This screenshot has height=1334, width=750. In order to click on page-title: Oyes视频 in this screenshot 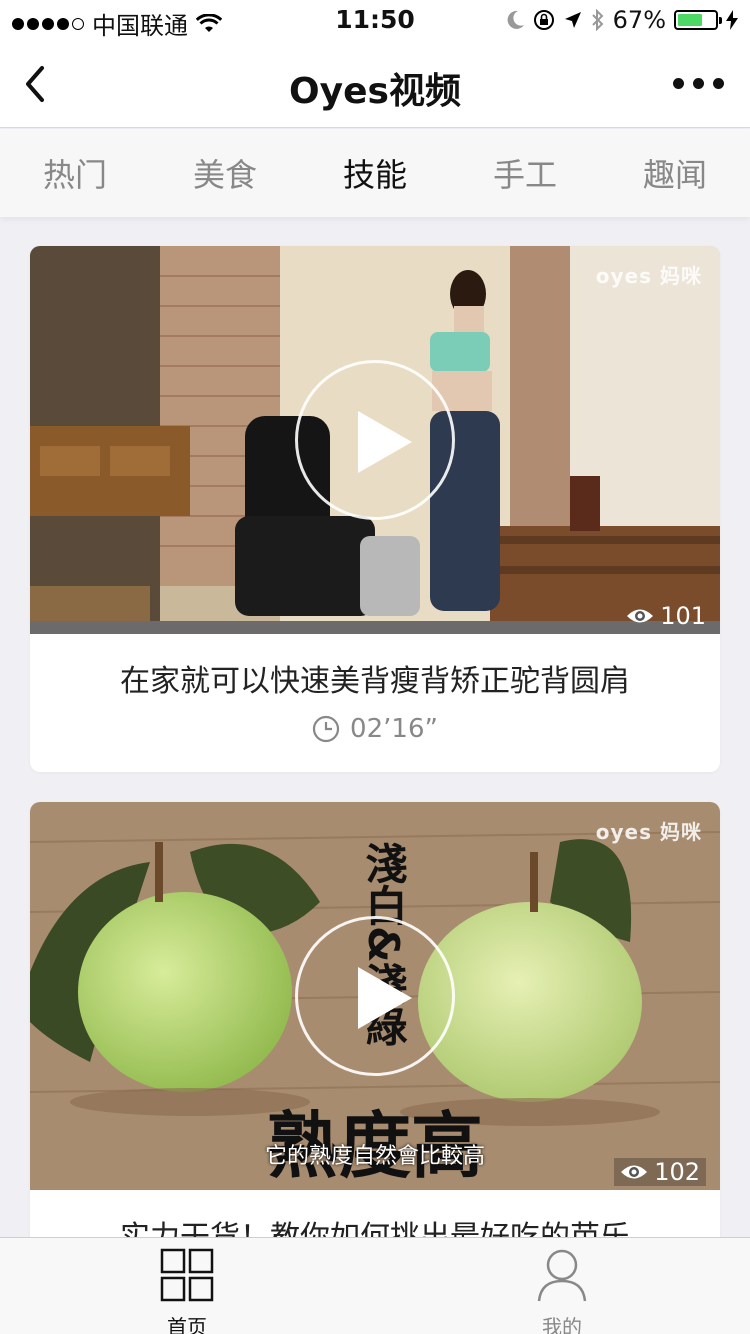, I will do `click(375, 91)`.